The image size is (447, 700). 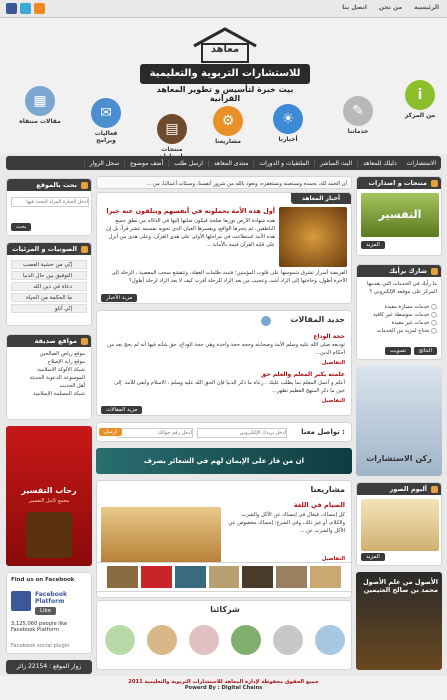 What do you see at coordinates (285, 505) in the screenshot?
I see `project-headline: الصيام في اللغة` at bounding box center [285, 505].